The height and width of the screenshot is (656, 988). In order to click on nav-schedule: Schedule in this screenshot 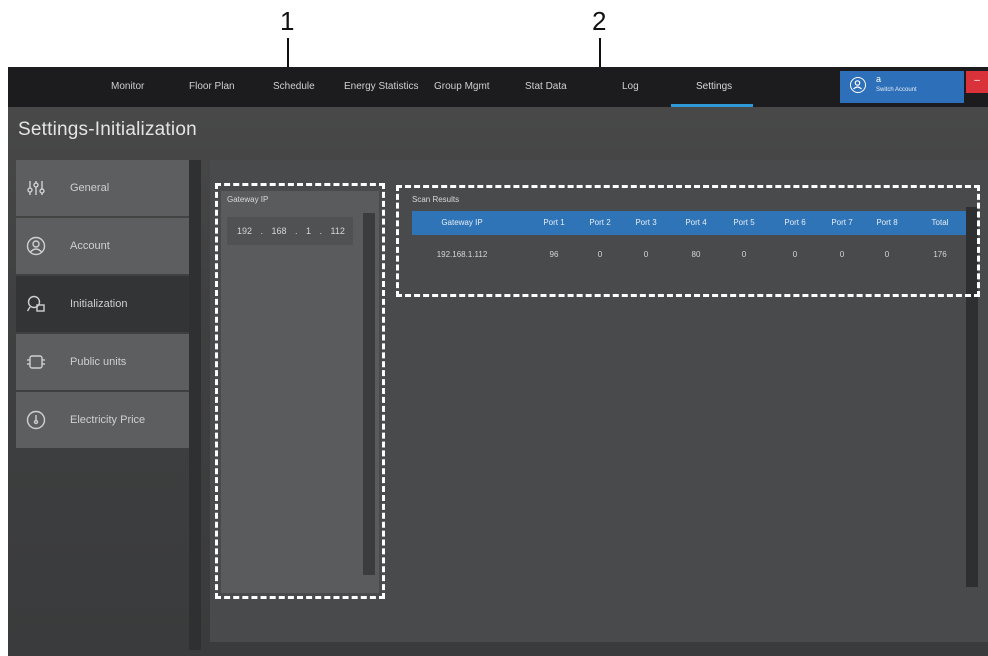, I will do `click(294, 87)`.